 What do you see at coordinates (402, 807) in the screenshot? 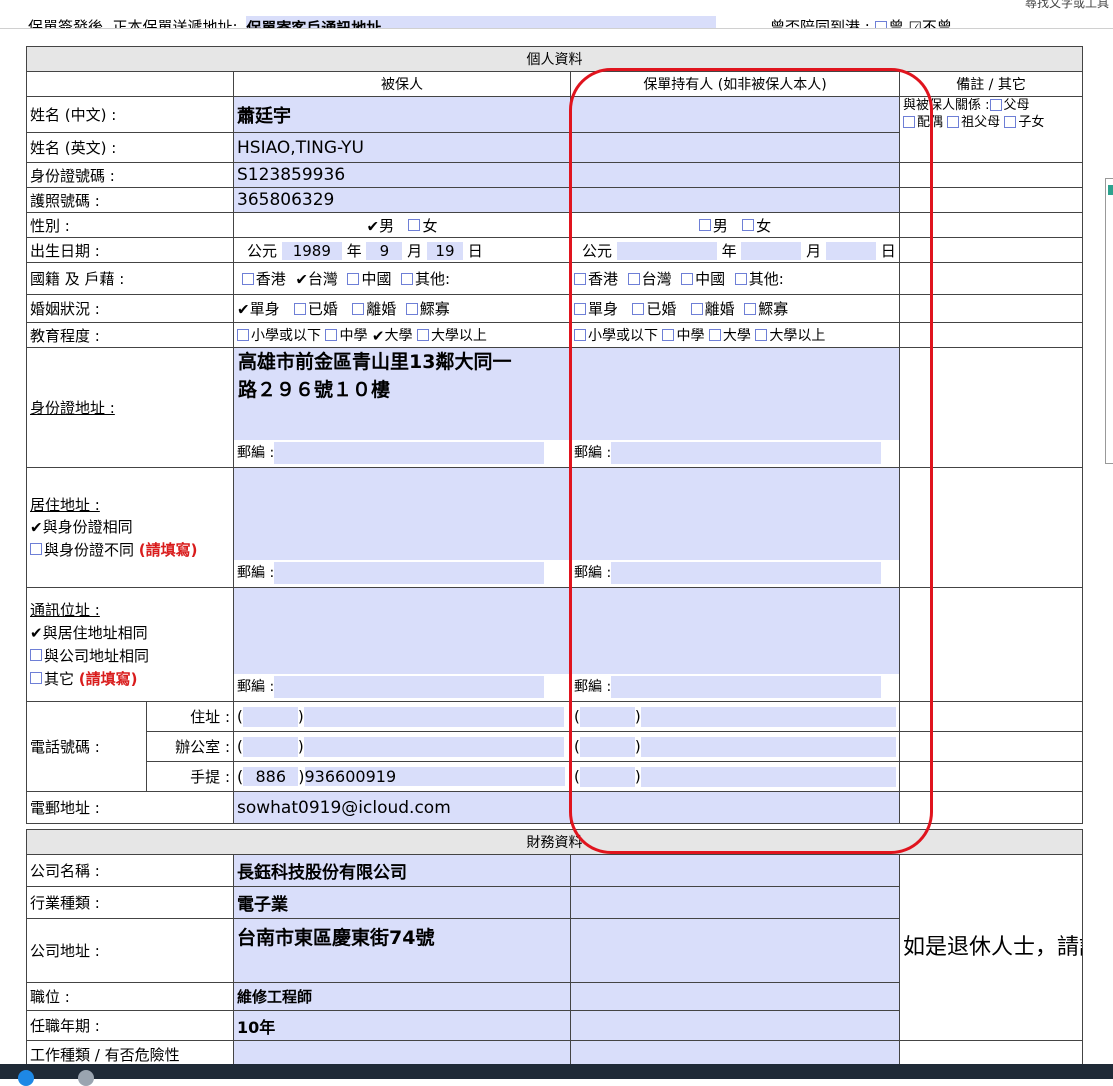
I see `insured-email-field: sowhat0919@icloud.com` at bounding box center [402, 807].